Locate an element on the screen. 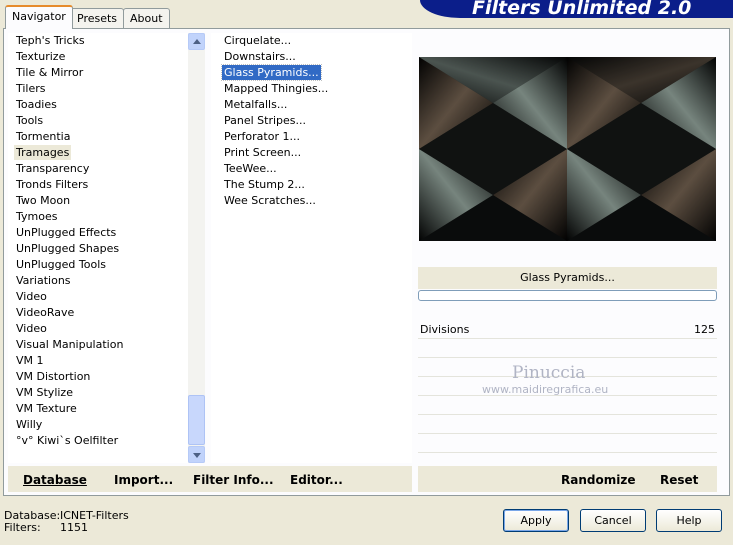  category-item: VM Distortion is located at coordinates (53, 376).